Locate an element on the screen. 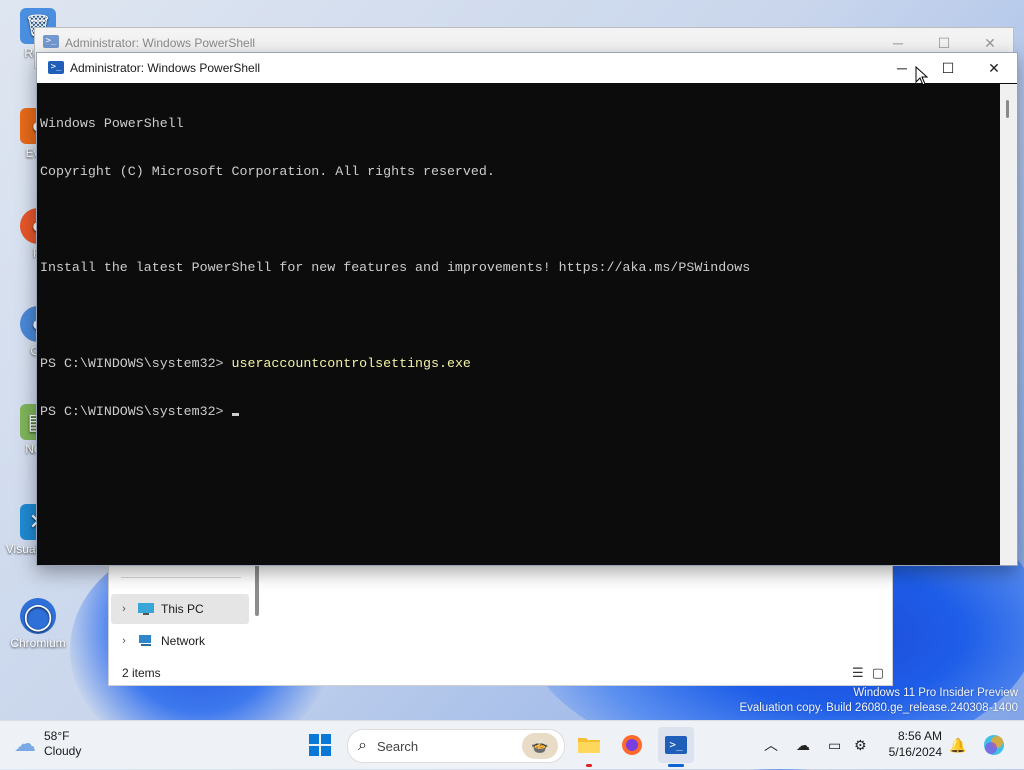 This screenshot has height=770, width=1024. display-tray-icon: ▭ is located at coordinates (834, 745).